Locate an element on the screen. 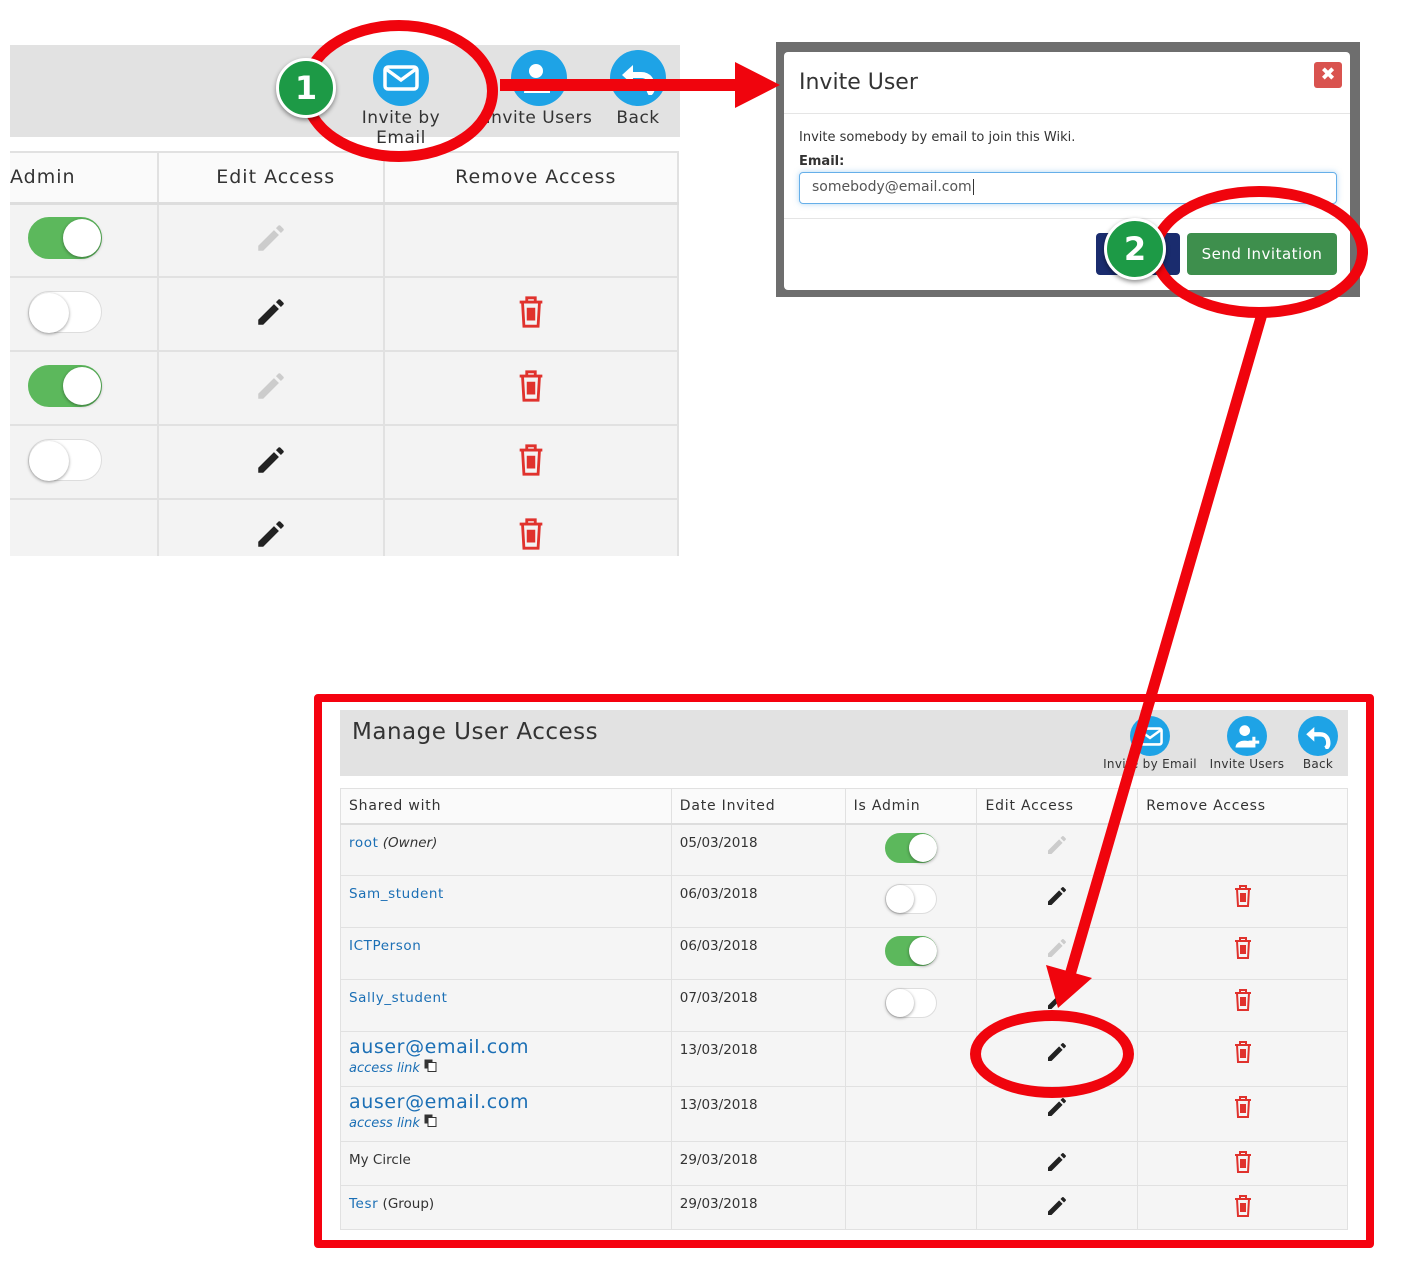 The width and height of the screenshot is (1410, 1274). step-one-badge: 1 is located at coordinates (306, 88).